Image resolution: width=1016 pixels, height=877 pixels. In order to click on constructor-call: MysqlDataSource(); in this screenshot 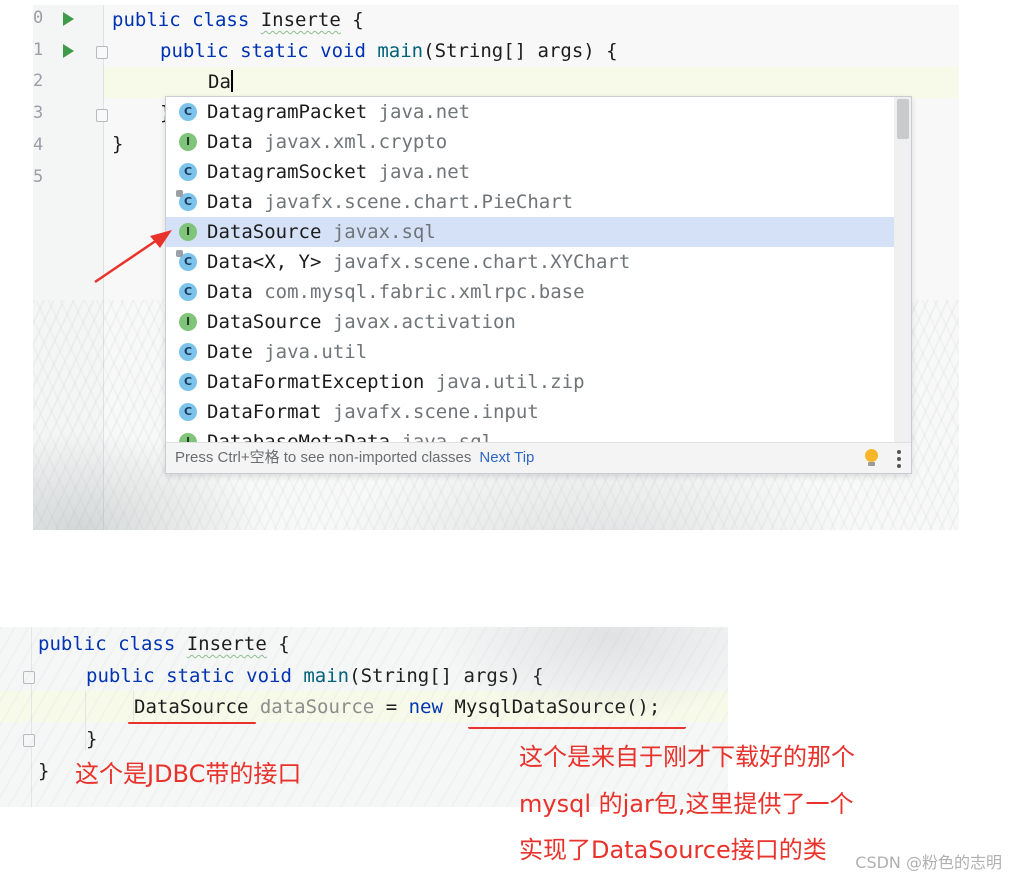, I will do `click(557, 707)`.